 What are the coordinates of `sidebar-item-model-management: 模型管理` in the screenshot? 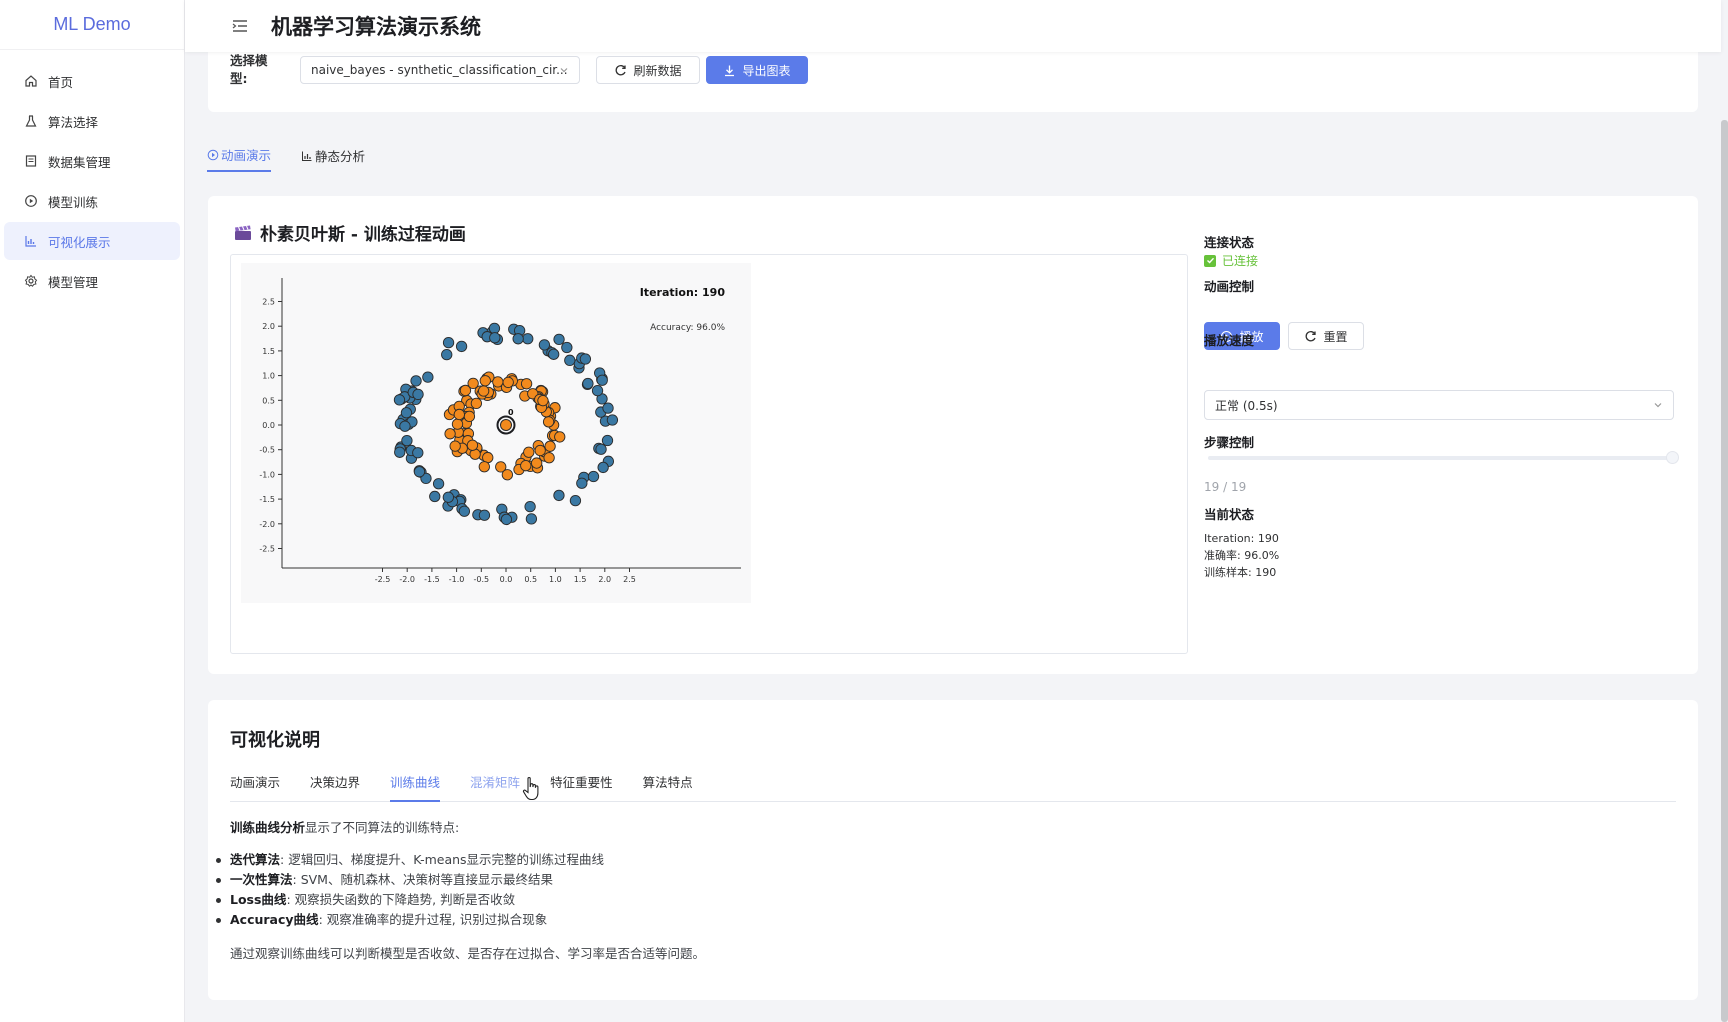 It's located at (92, 281).